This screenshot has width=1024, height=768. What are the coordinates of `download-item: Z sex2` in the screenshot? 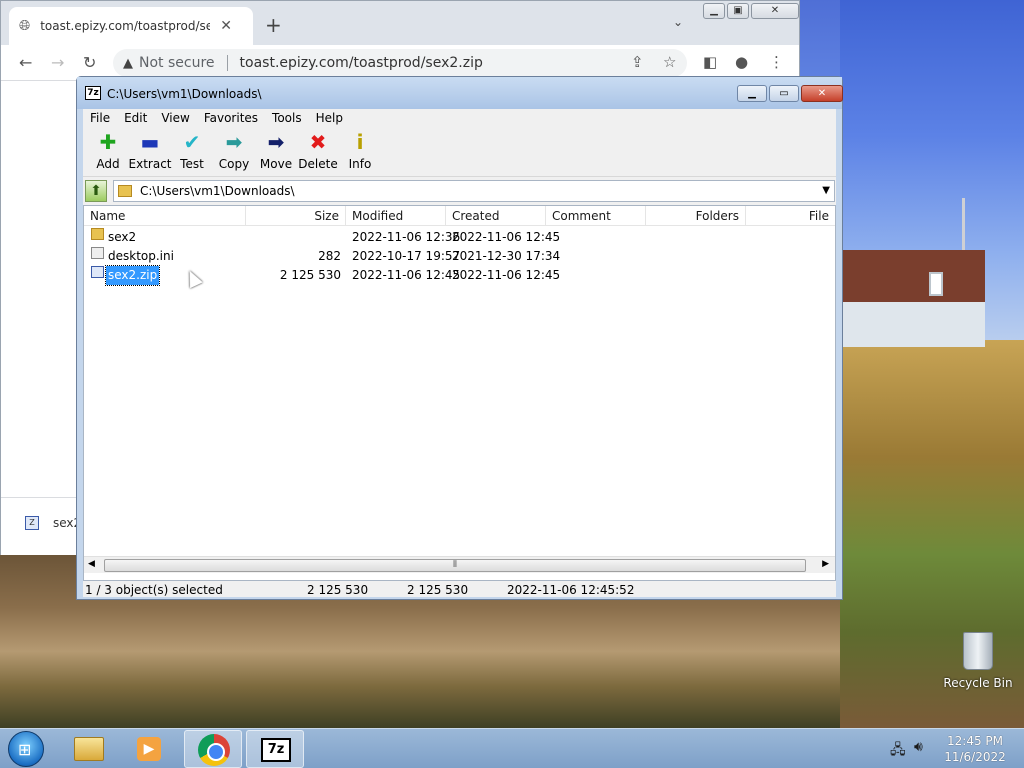 It's located at (53, 523).